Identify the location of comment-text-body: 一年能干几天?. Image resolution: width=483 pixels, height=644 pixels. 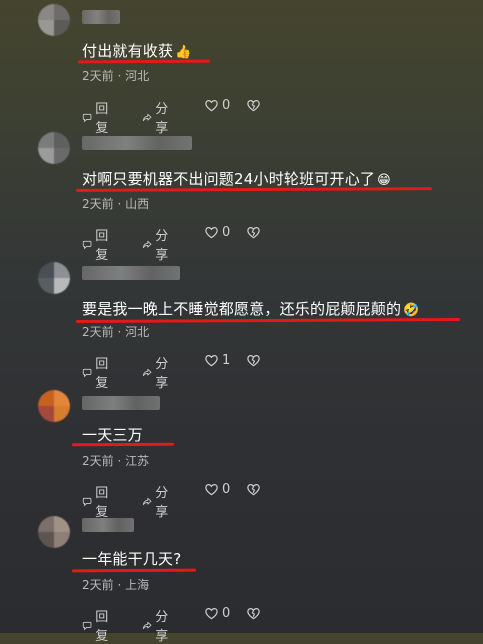
(132, 559).